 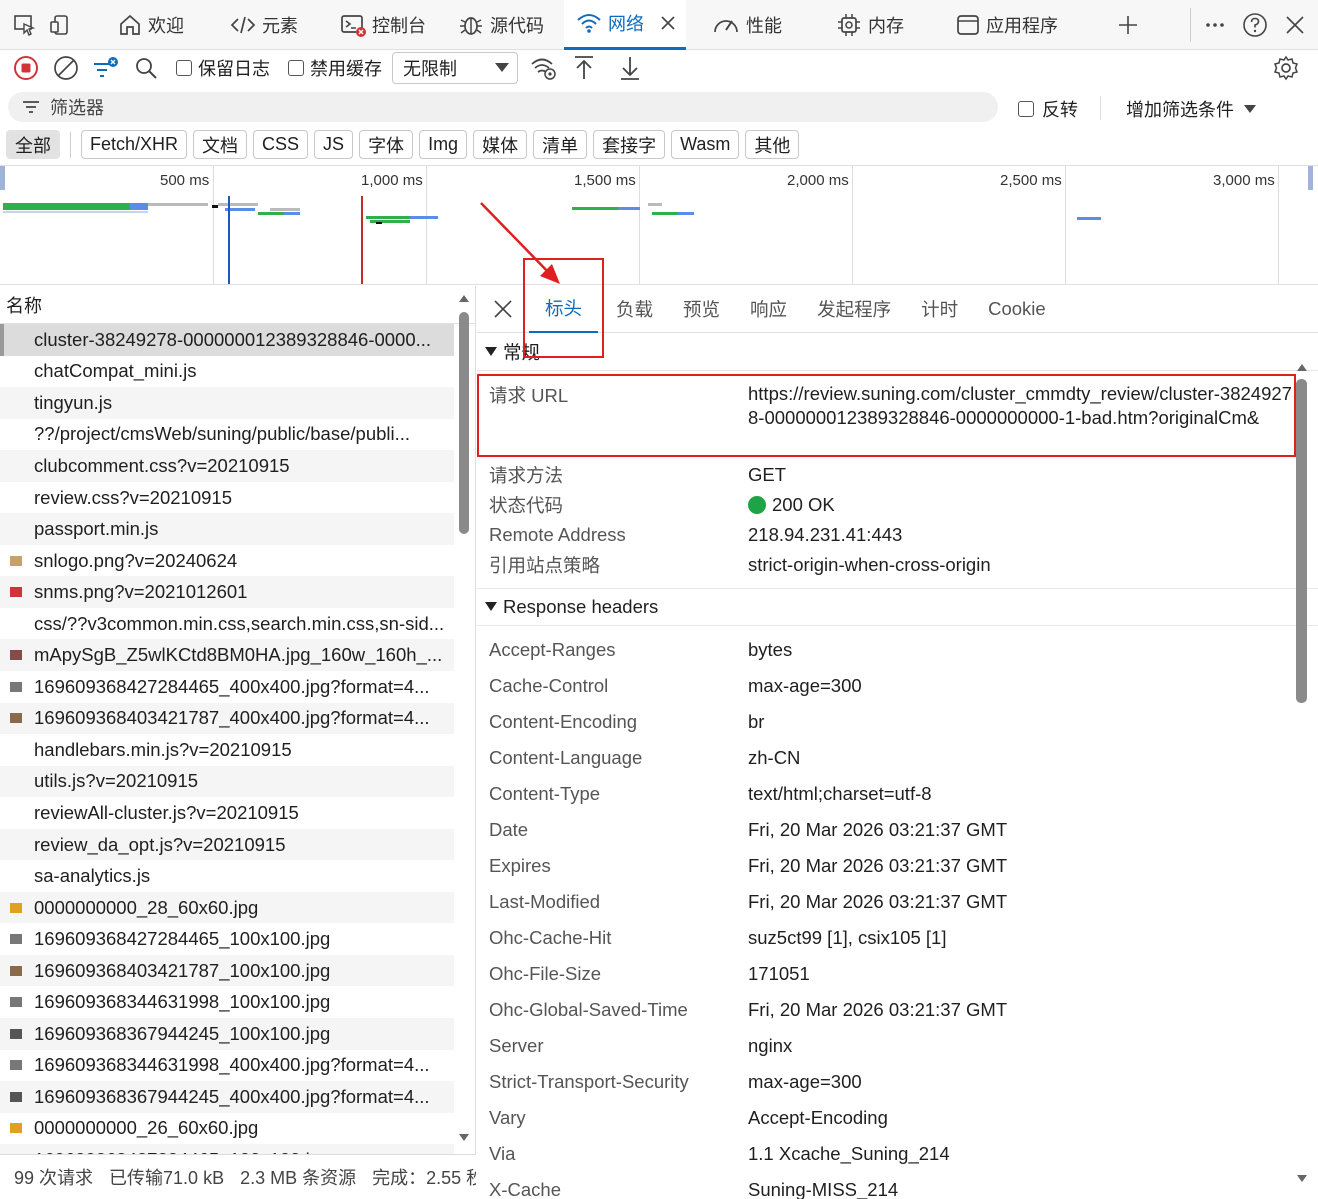 What do you see at coordinates (500, 144) in the screenshot?
I see `type-filter-media: 媒体` at bounding box center [500, 144].